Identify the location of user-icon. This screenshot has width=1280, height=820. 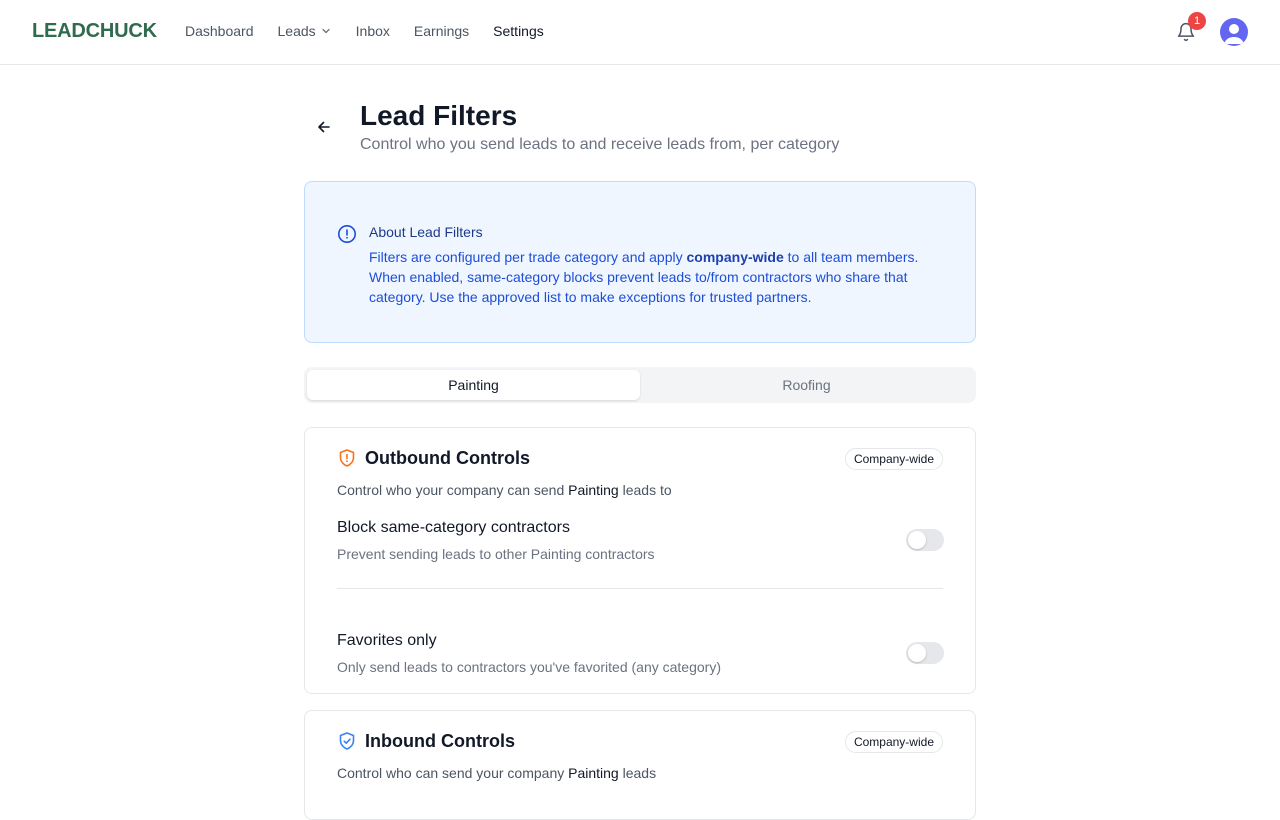
(1234, 34).